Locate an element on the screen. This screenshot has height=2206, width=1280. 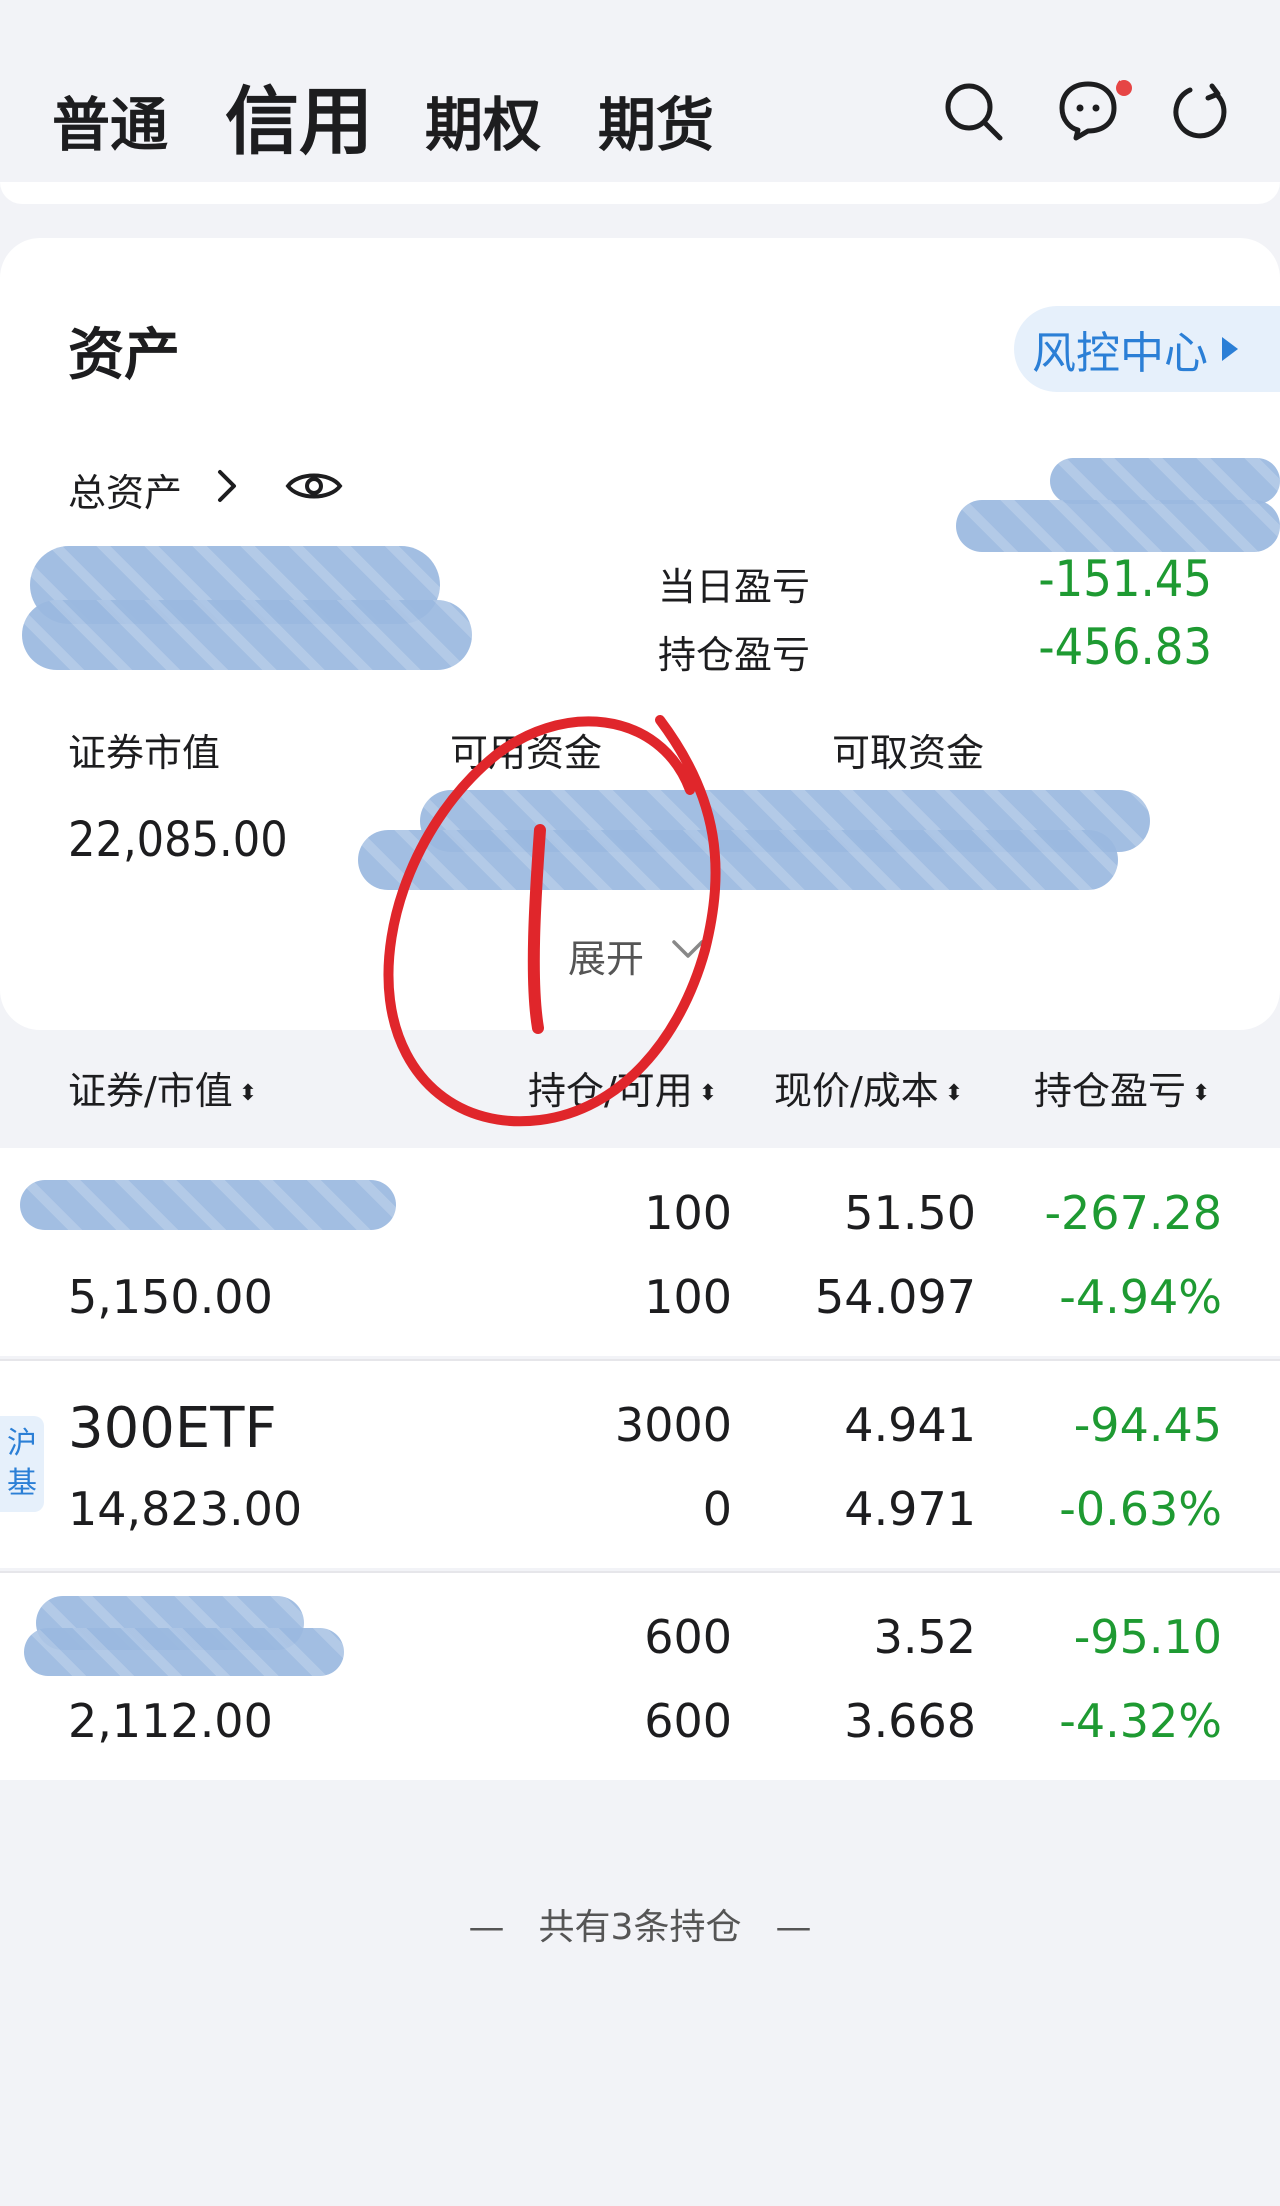
risk-center-label: 风控中心 is located at coordinates (1120, 353).